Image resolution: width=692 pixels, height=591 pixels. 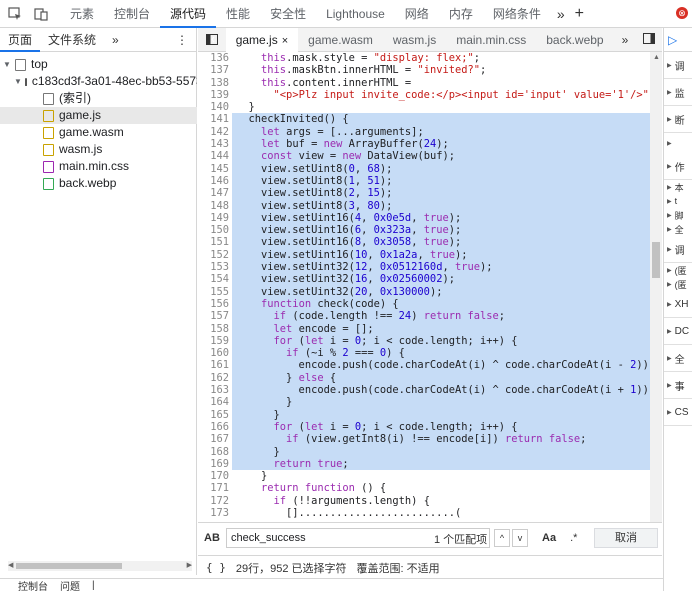 What do you see at coordinates (424, 218) in the screenshot?
I see `code-line: 149 view.setUint16(4, 0x0e5d, true);` at bounding box center [424, 218].